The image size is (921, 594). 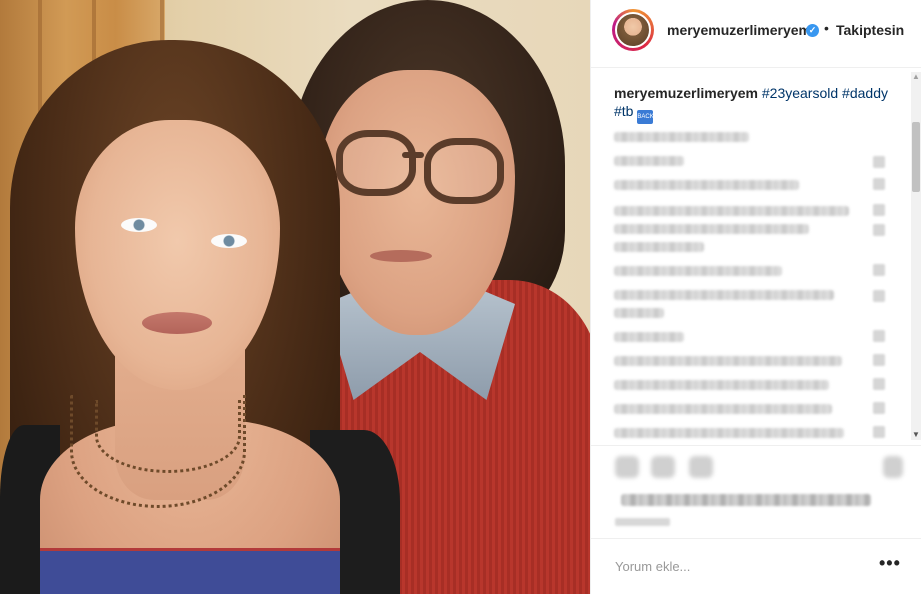 I want to click on blue-top, so click(x=190, y=571).